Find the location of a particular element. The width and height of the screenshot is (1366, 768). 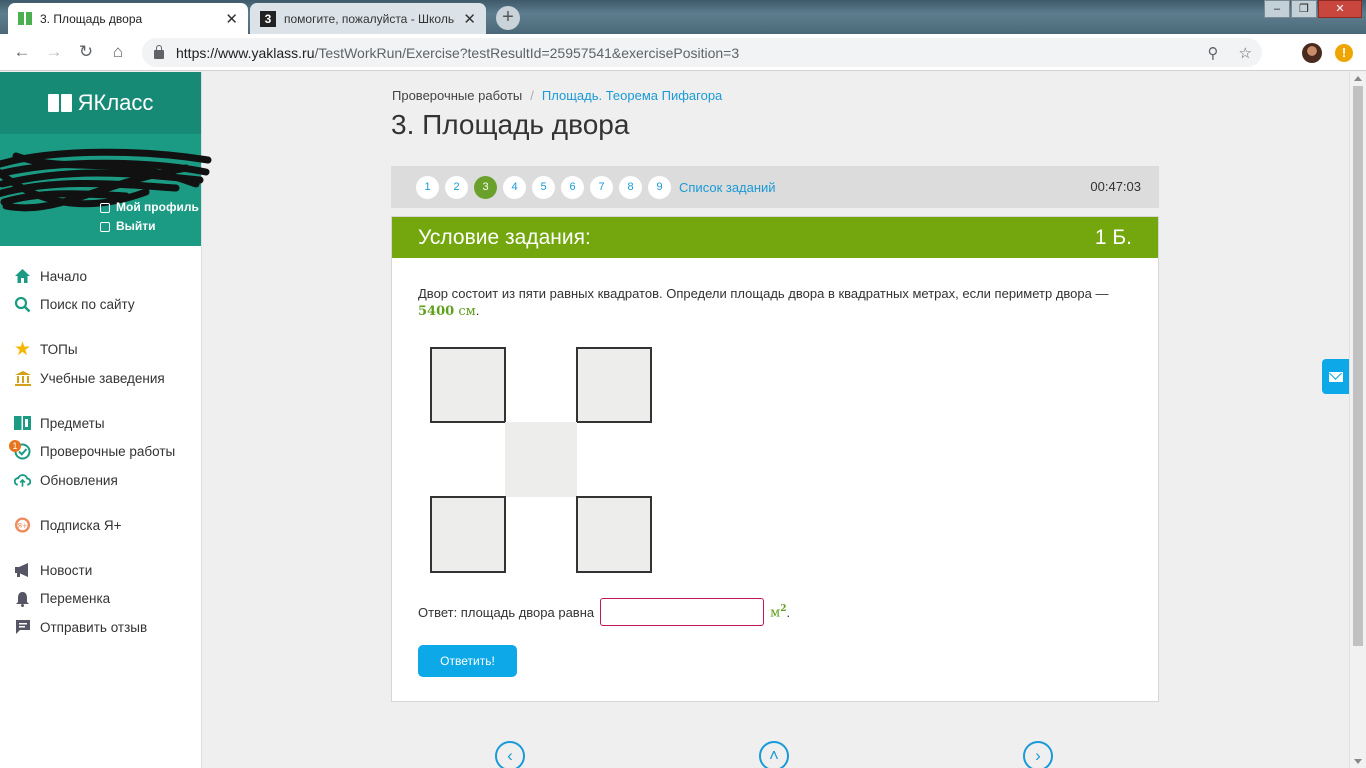

window-controls: – ❐ ✕ is located at coordinates (1312, 9).